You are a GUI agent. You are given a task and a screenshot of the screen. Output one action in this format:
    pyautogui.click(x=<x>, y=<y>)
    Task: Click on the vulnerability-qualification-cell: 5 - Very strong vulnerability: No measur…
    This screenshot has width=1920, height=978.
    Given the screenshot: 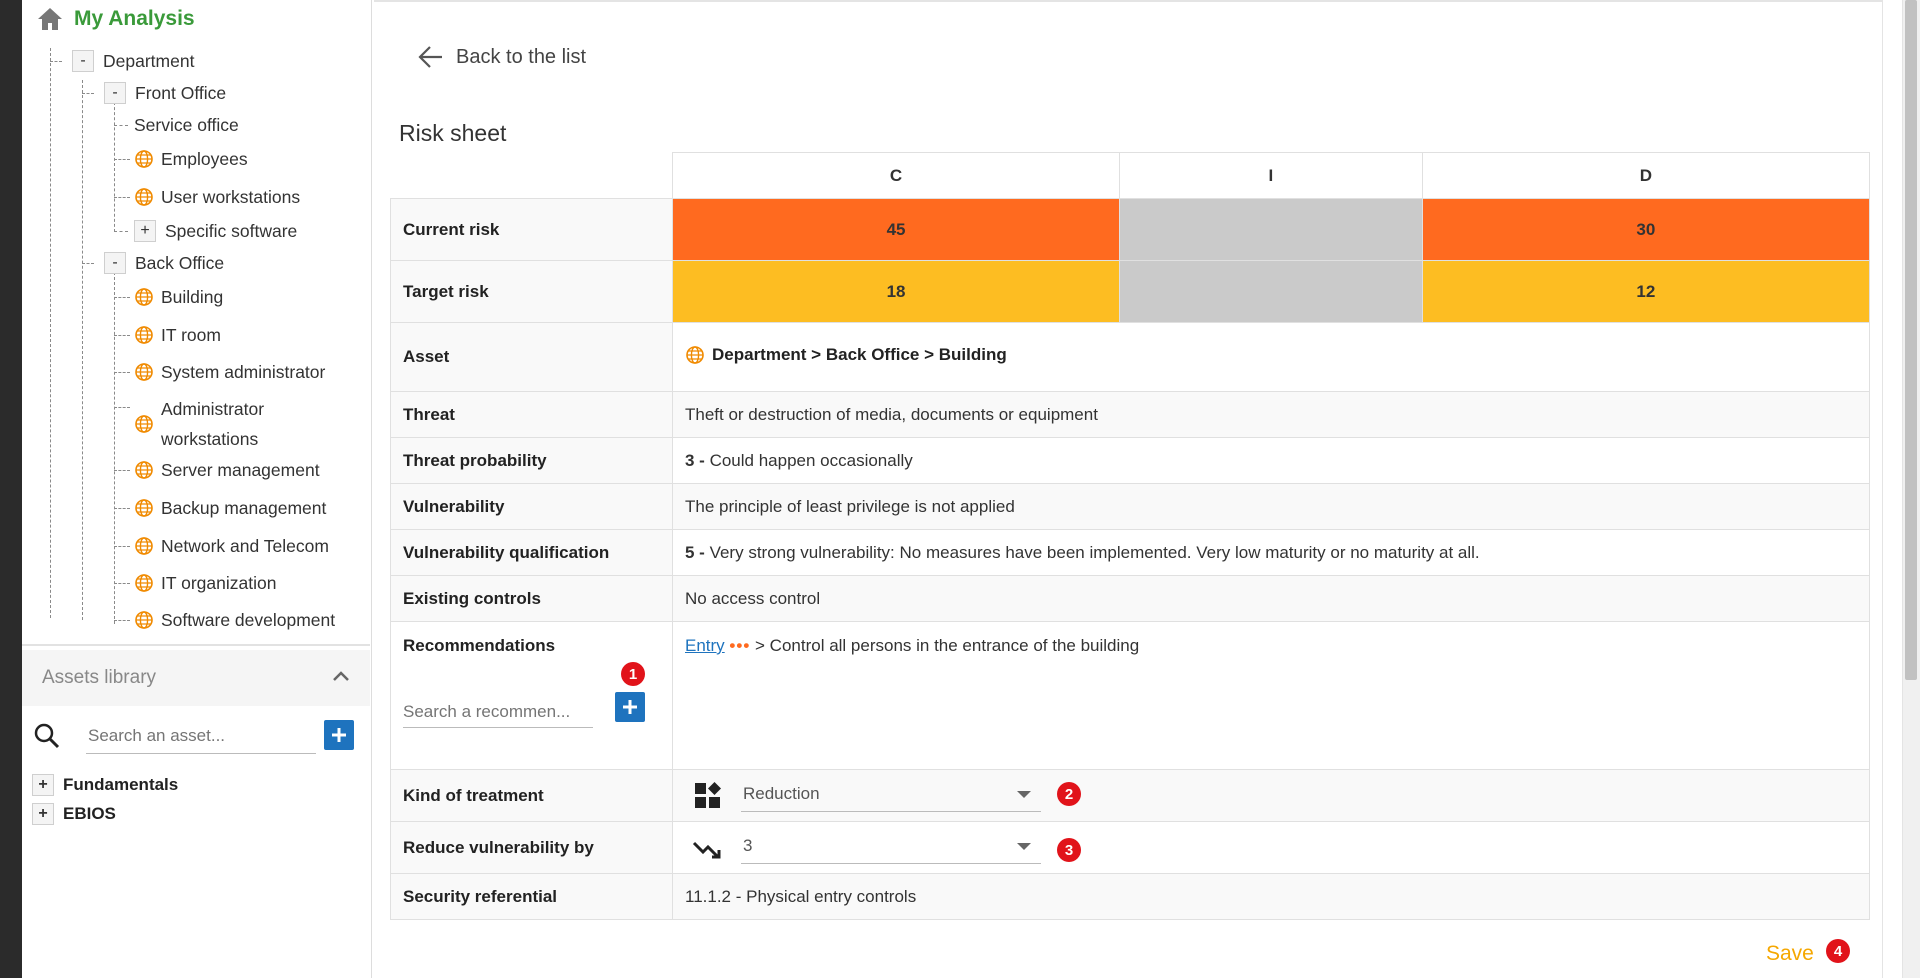 What is the action you would take?
    pyautogui.click(x=1271, y=552)
    